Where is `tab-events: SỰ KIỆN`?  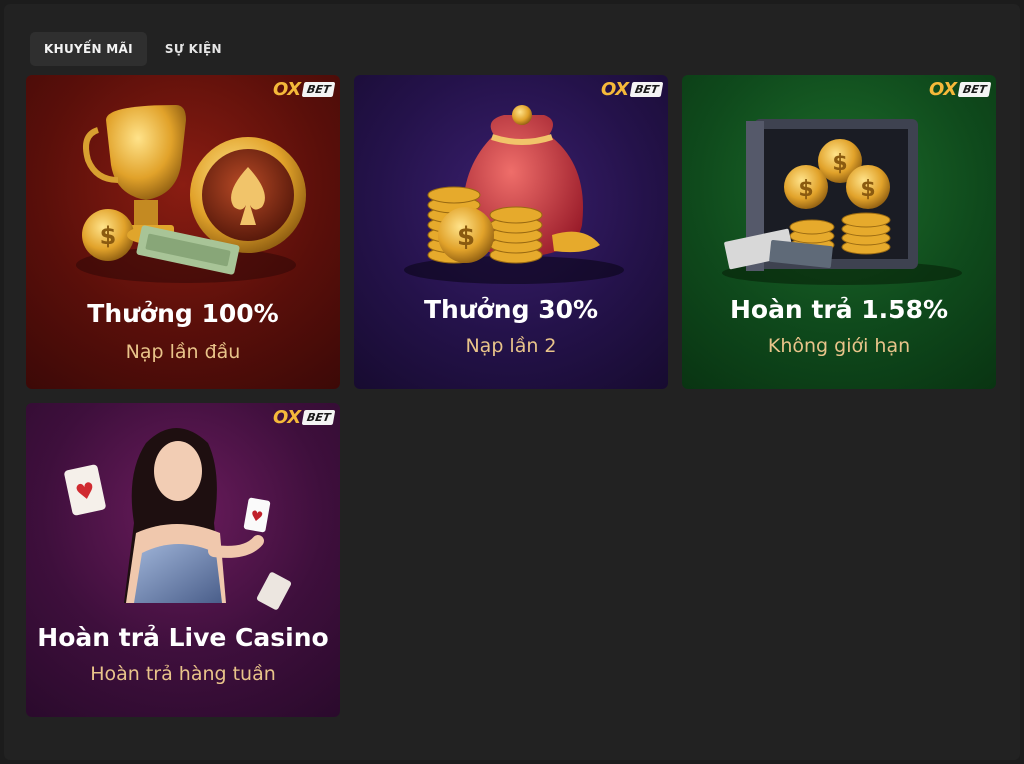
tab-events: SỰ KIỆN is located at coordinates (193, 49).